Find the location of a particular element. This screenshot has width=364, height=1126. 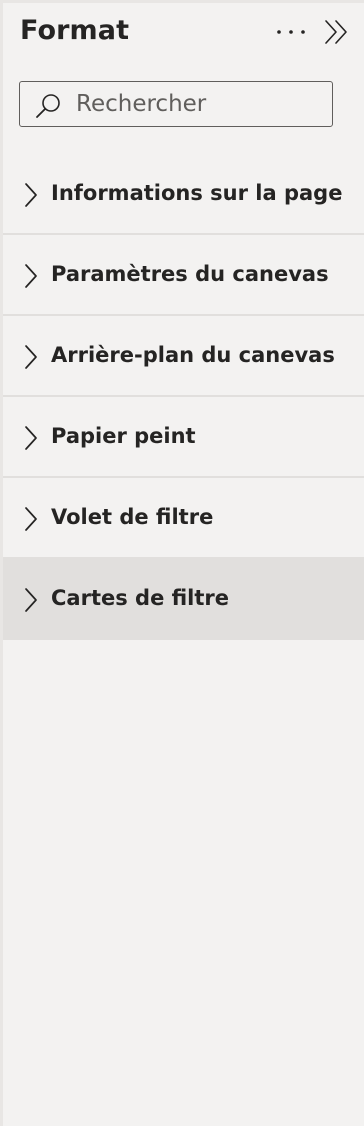

search-icon is located at coordinates (48, 106).